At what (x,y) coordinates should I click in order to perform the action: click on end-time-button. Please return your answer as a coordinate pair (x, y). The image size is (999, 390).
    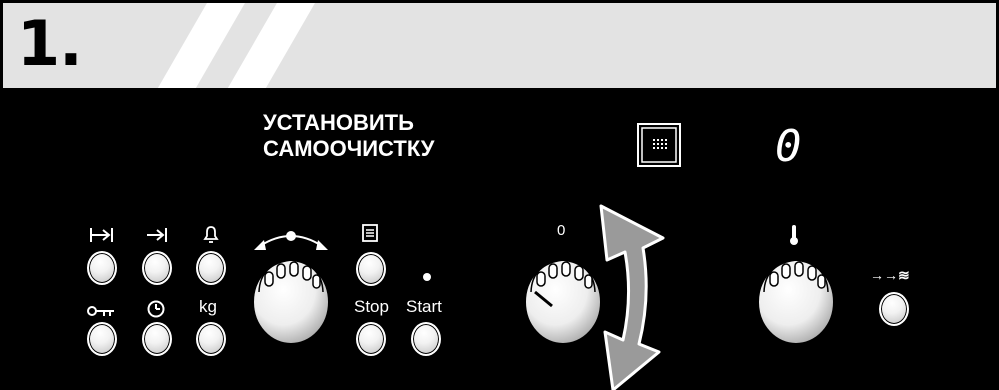
    Looking at the image, I should click on (157, 268).